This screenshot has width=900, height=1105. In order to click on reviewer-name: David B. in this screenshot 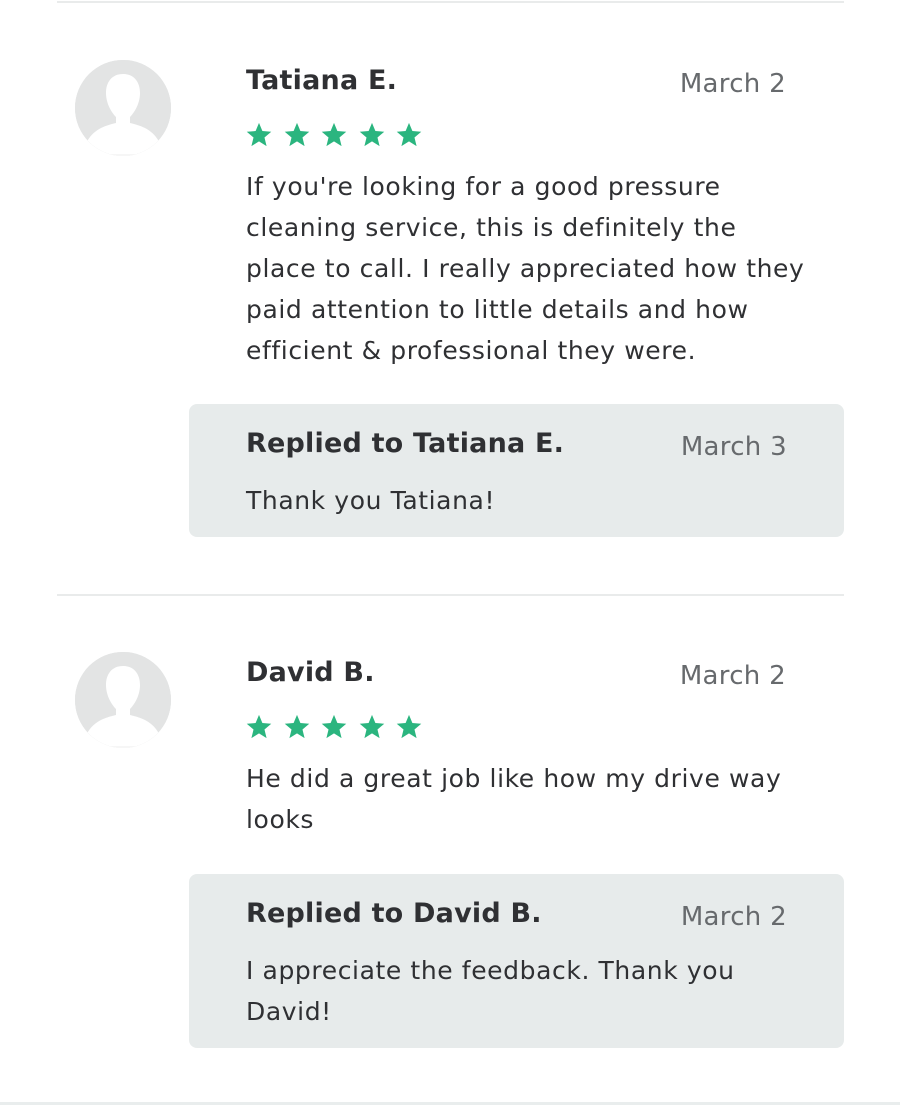, I will do `click(310, 672)`.